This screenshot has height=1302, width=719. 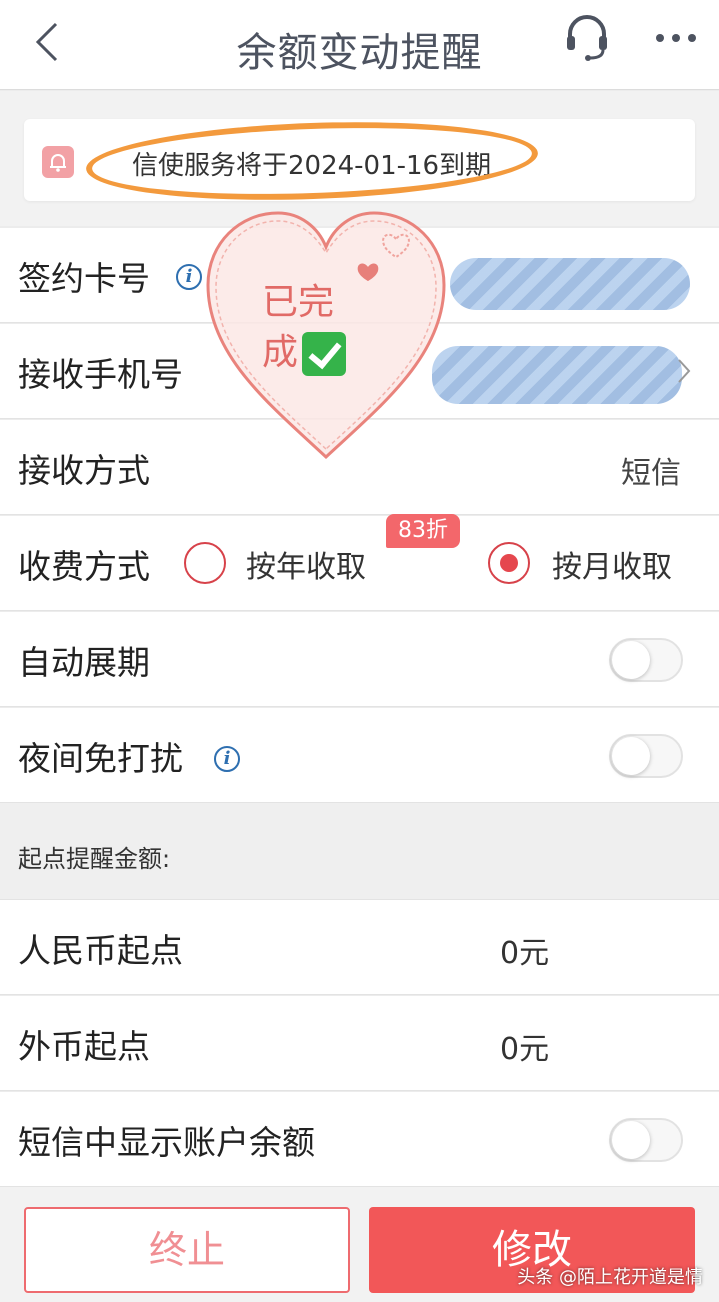 I want to click on night-dnd-toggle, so click(x=646, y=756).